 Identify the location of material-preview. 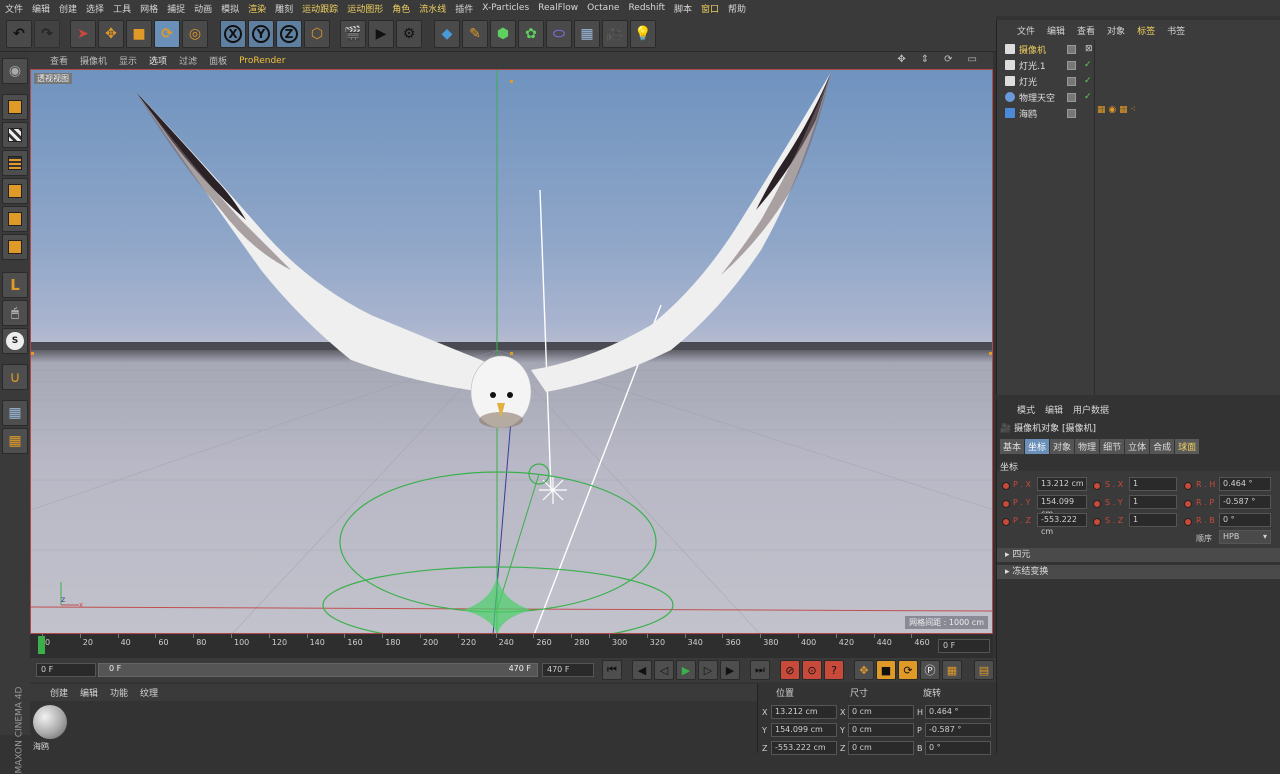
(50, 722).